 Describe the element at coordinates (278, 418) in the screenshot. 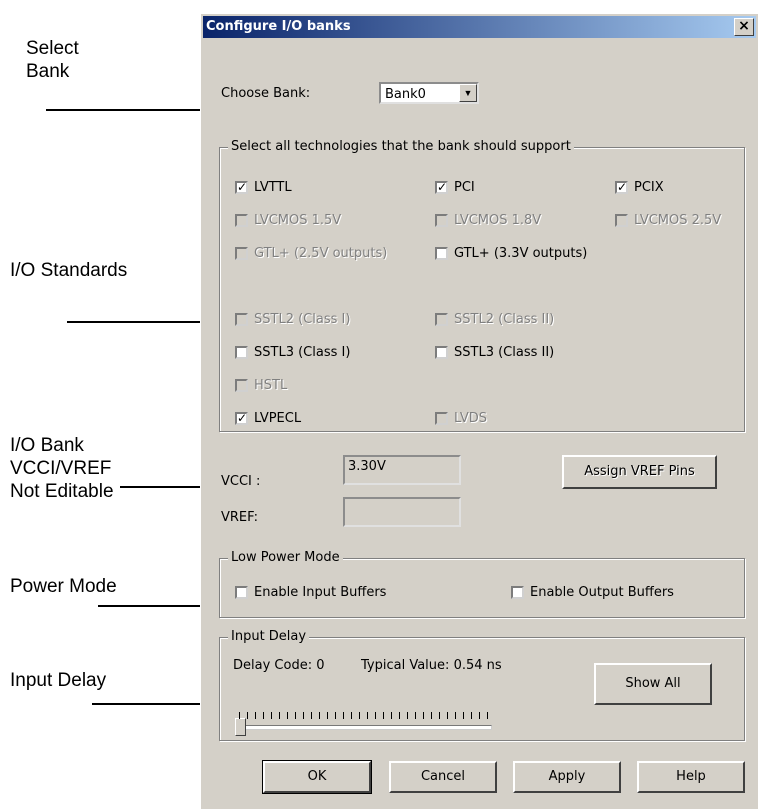

I see `tech-checkbox-label: LVPECL` at that location.